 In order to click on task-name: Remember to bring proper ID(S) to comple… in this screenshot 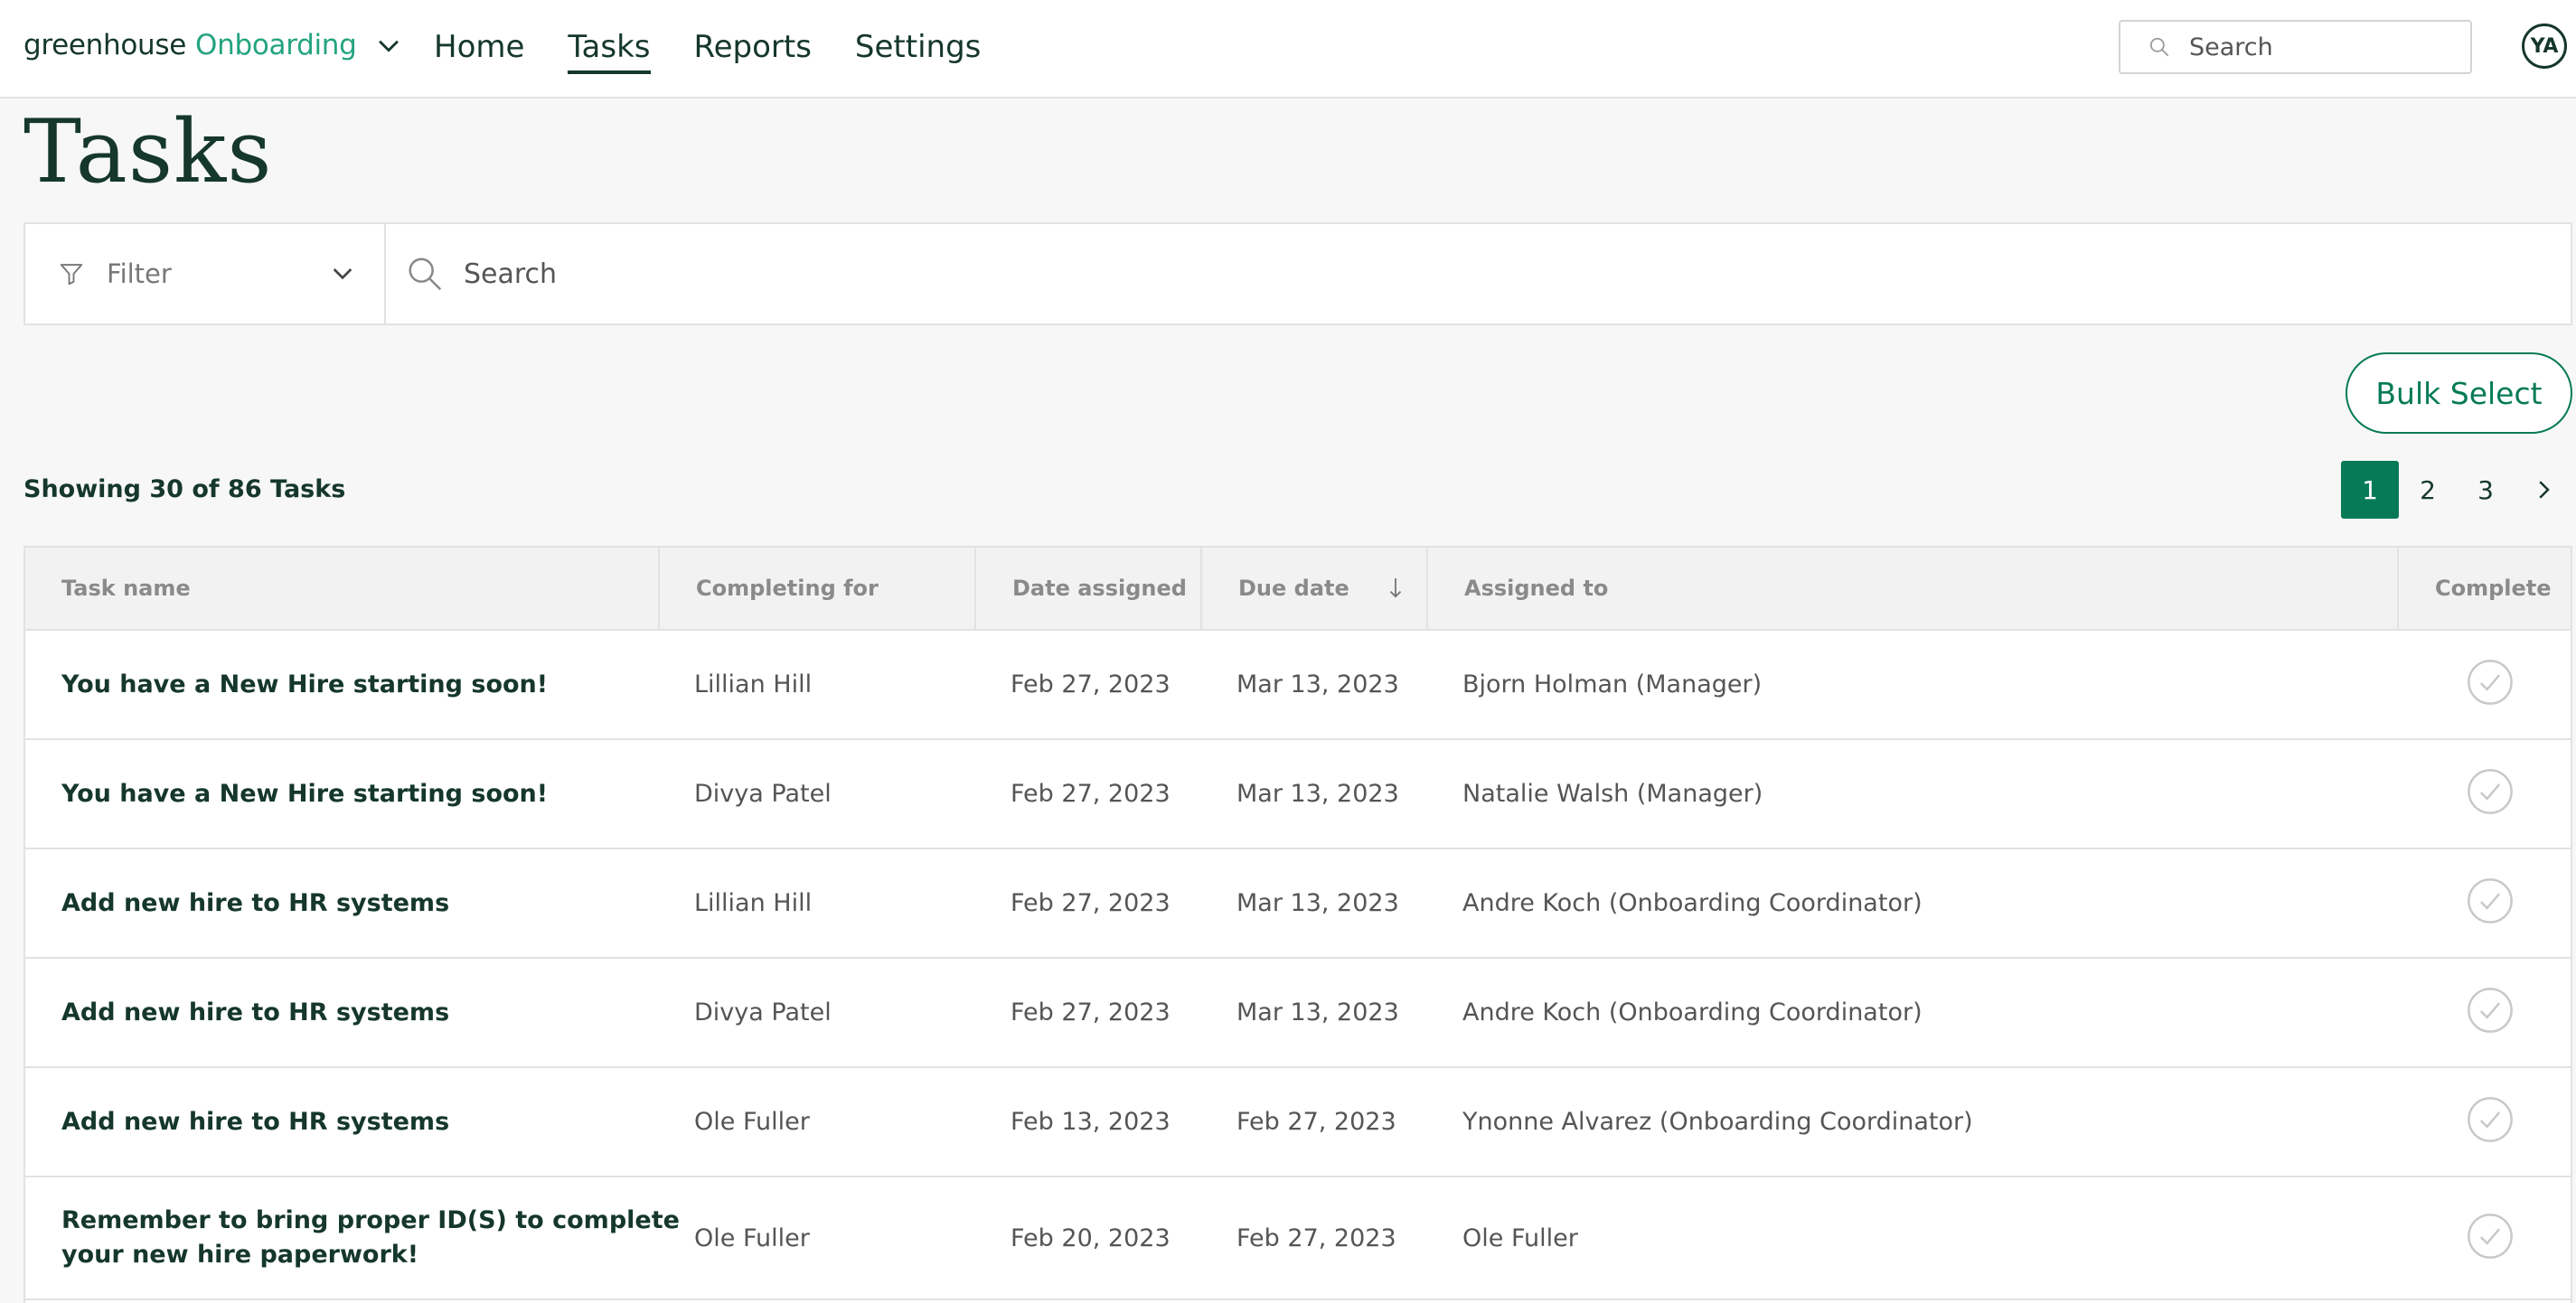, I will do `click(371, 1237)`.